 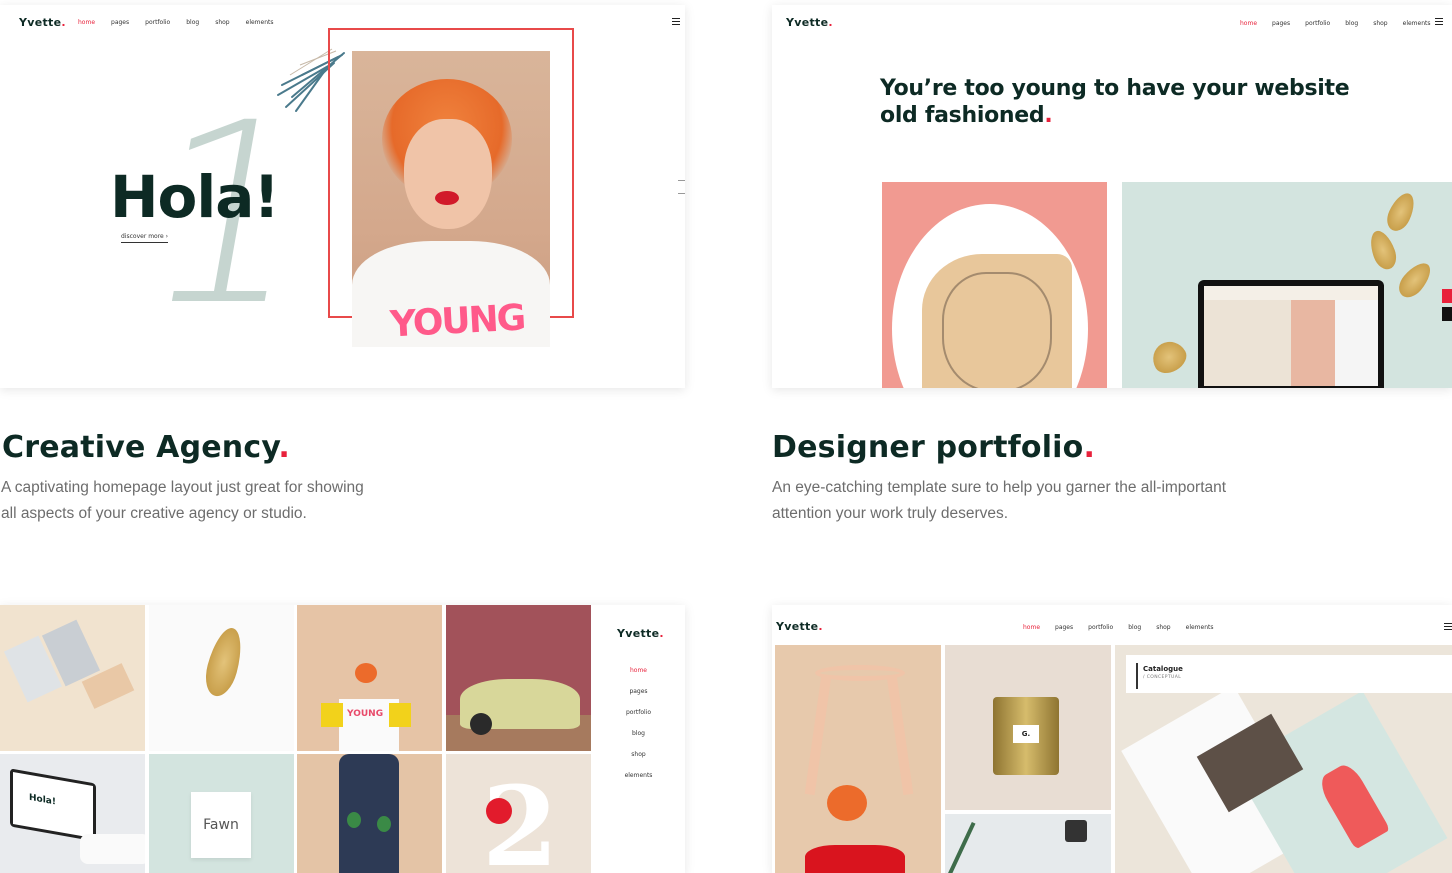 What do you see at coordinates (195, 197) in the screenshot?
I see `hero-heading: Hola!` at bounding box center [195, 197].